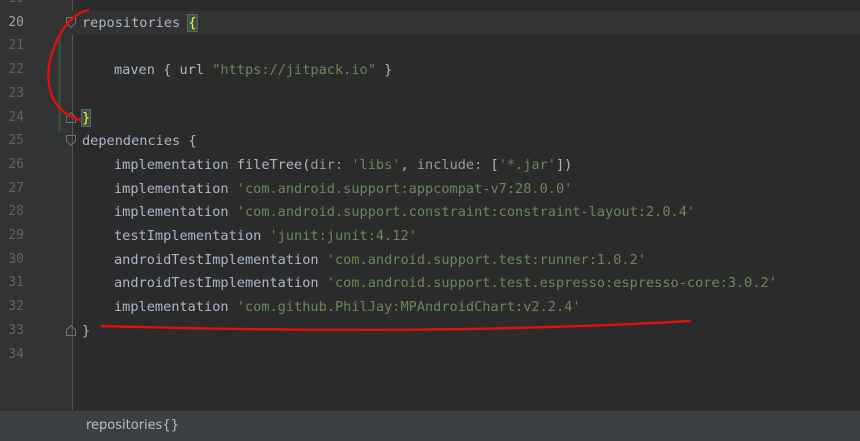 This screenshot has height=441, width=860. I want to click on code-token: dependencies {, so click(139, 141).